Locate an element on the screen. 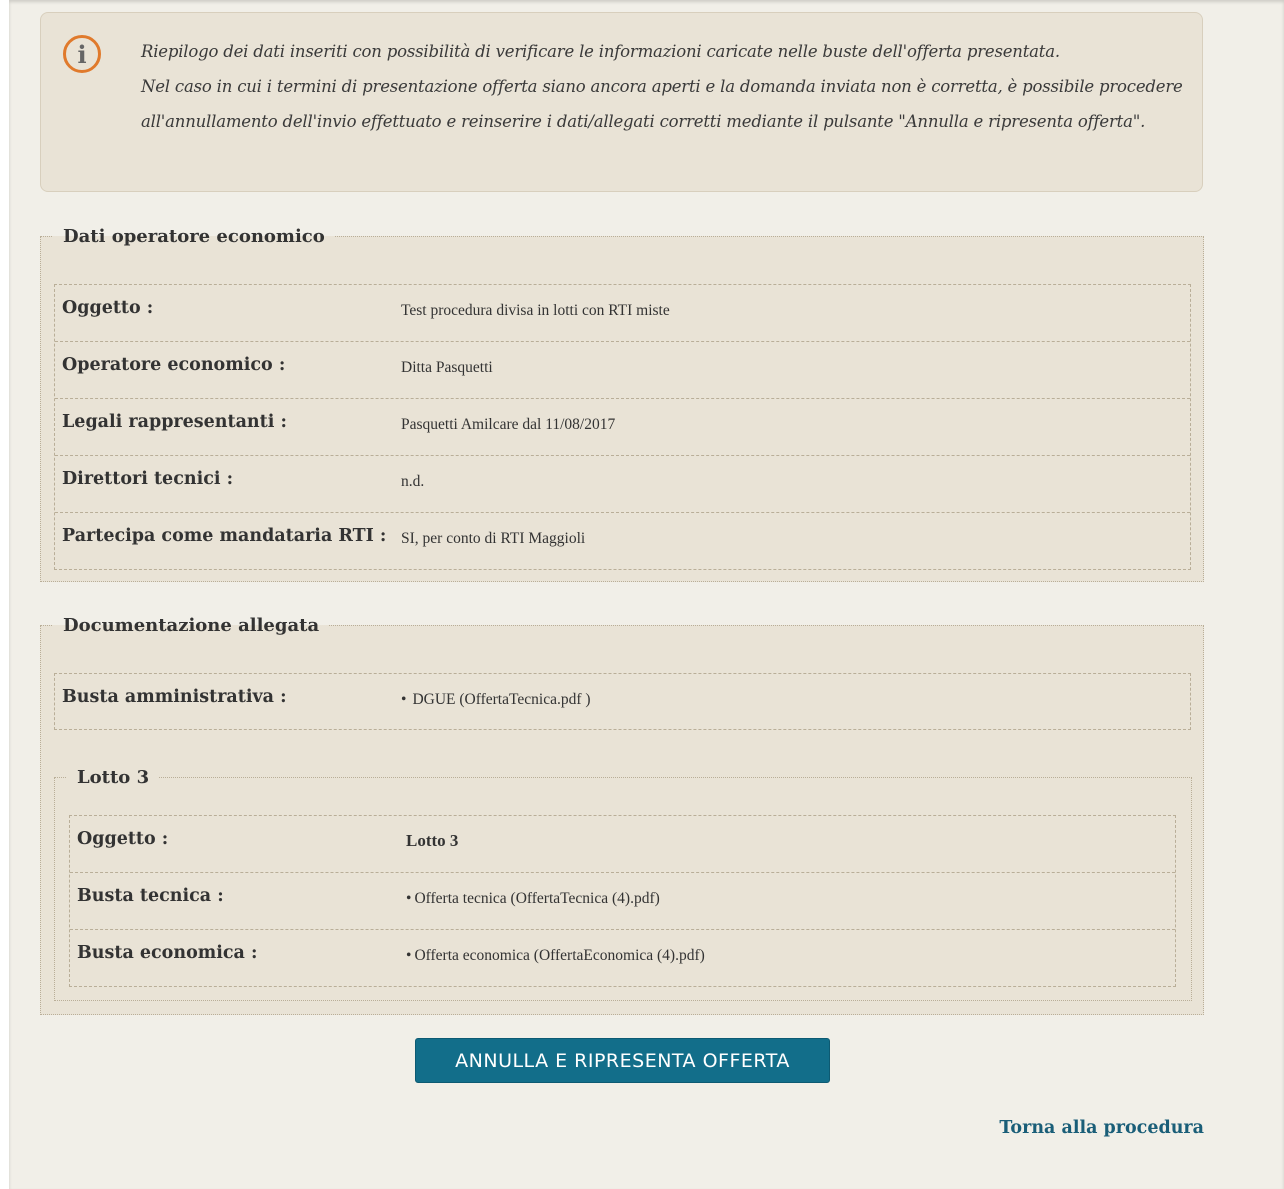 This screenshot has width=1284, height=1189. attachment-offerta-tecnica: Offerta tecnica (OffertaTecnica (4).pdf) is located at coordinates (537, 898).